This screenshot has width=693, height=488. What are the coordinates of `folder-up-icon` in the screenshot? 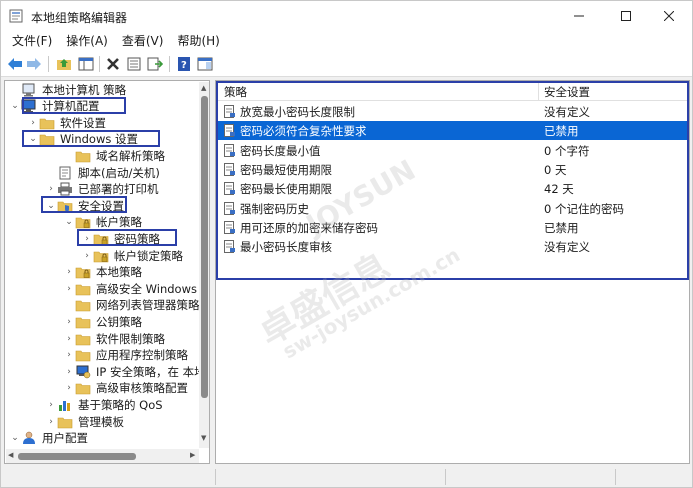 It's located at (64, 64).